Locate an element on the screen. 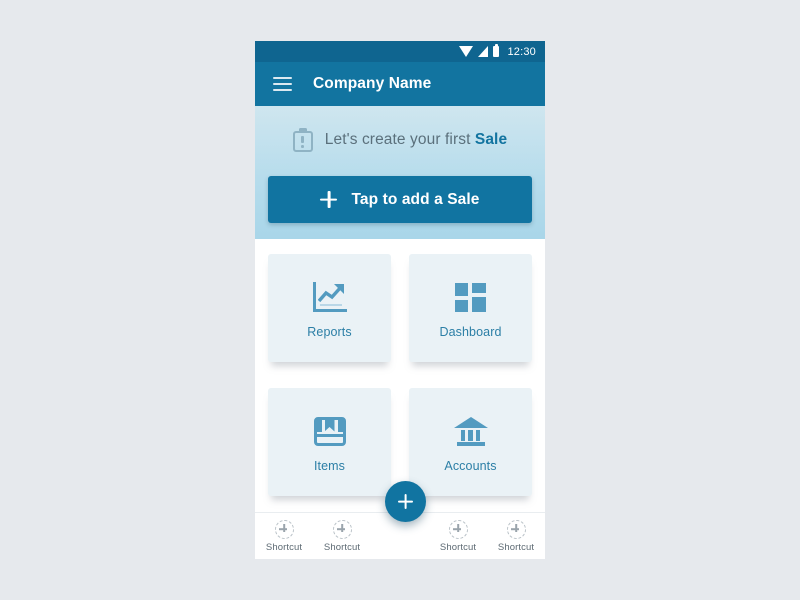 This screenshot has width=800, height=600. app-title: Company Name is located at coordinates (372, 83).